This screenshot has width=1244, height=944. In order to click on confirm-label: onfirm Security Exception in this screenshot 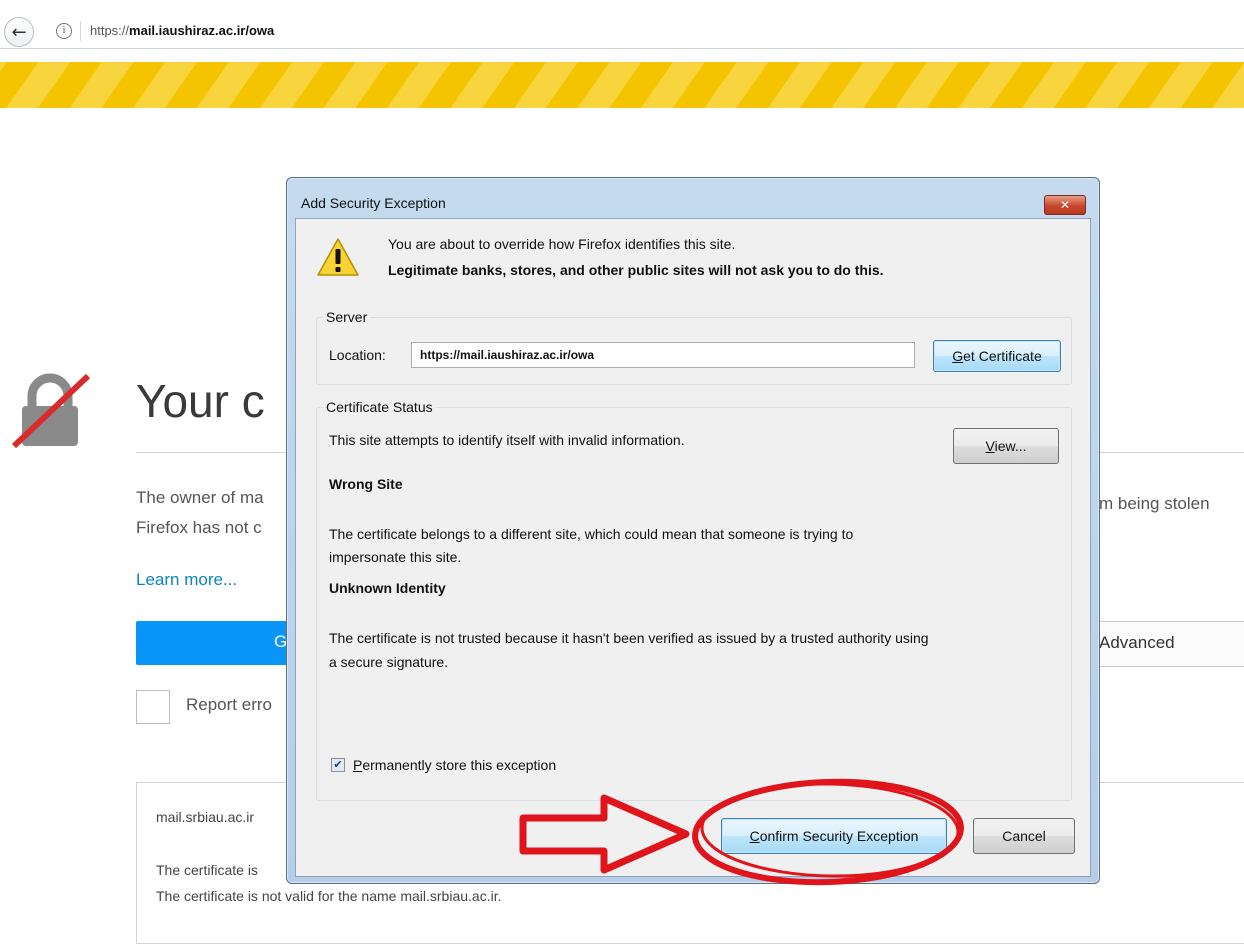, I will do `click(839, 836)`.